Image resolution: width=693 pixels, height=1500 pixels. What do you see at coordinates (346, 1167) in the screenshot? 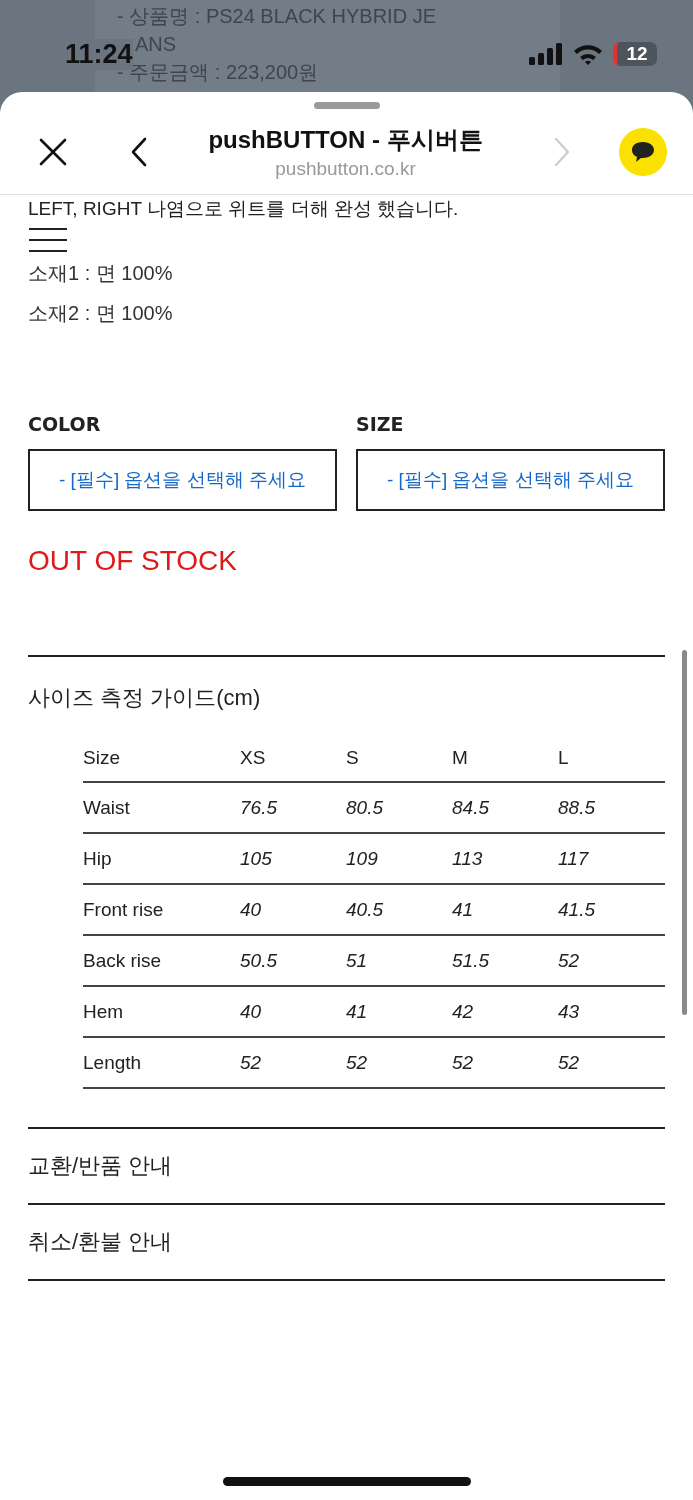
I see `section-link: 교환/반품 안내` at bounding box center [346, 1167].